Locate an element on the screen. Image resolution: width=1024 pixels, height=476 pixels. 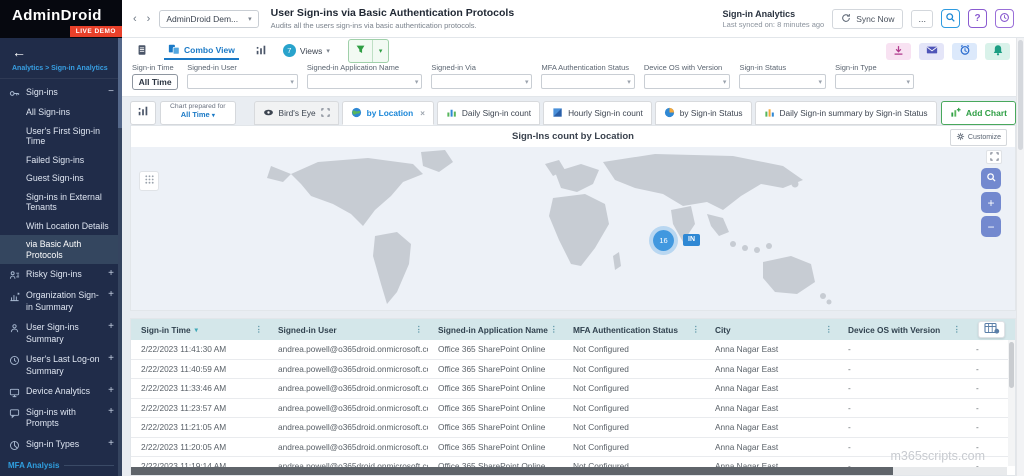
add-chart-button: Add Chart is located at coordinates (978, 113).